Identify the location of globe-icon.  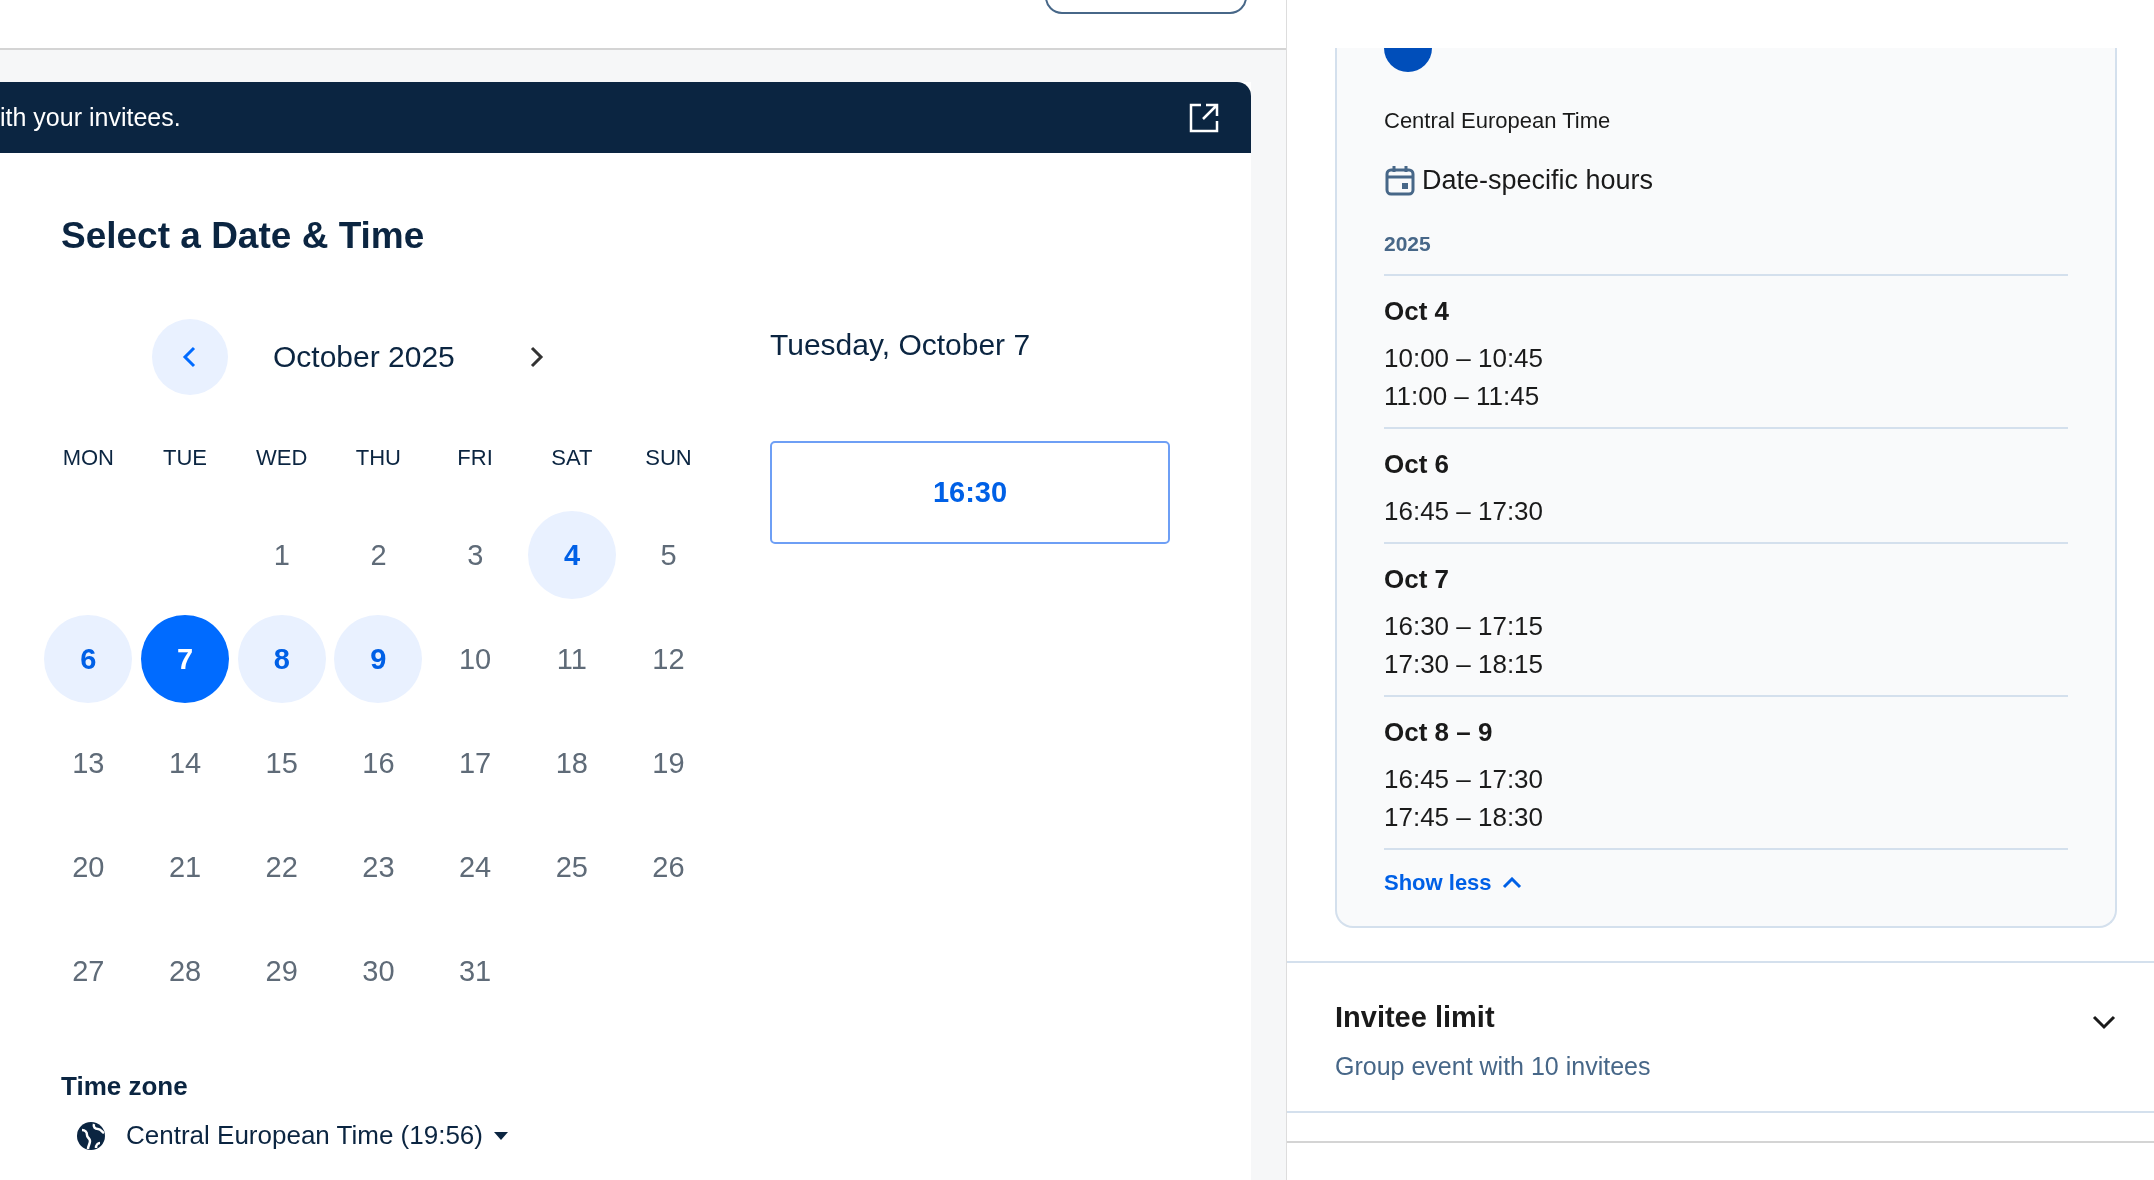
(91, 1135).